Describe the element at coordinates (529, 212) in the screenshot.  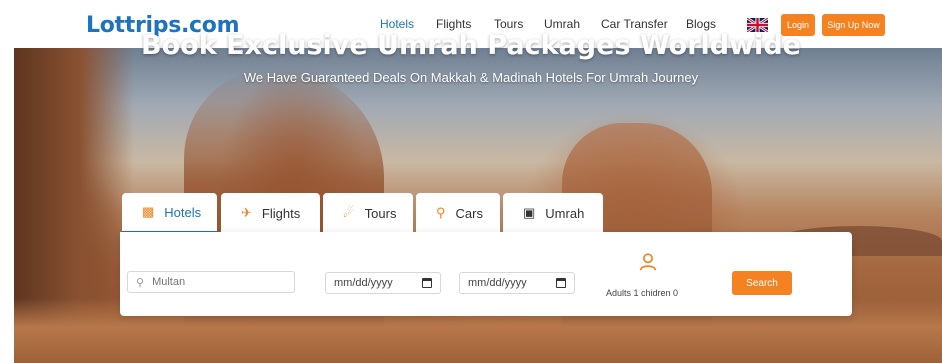
I see `kaaba-icon: ▣` at that location.